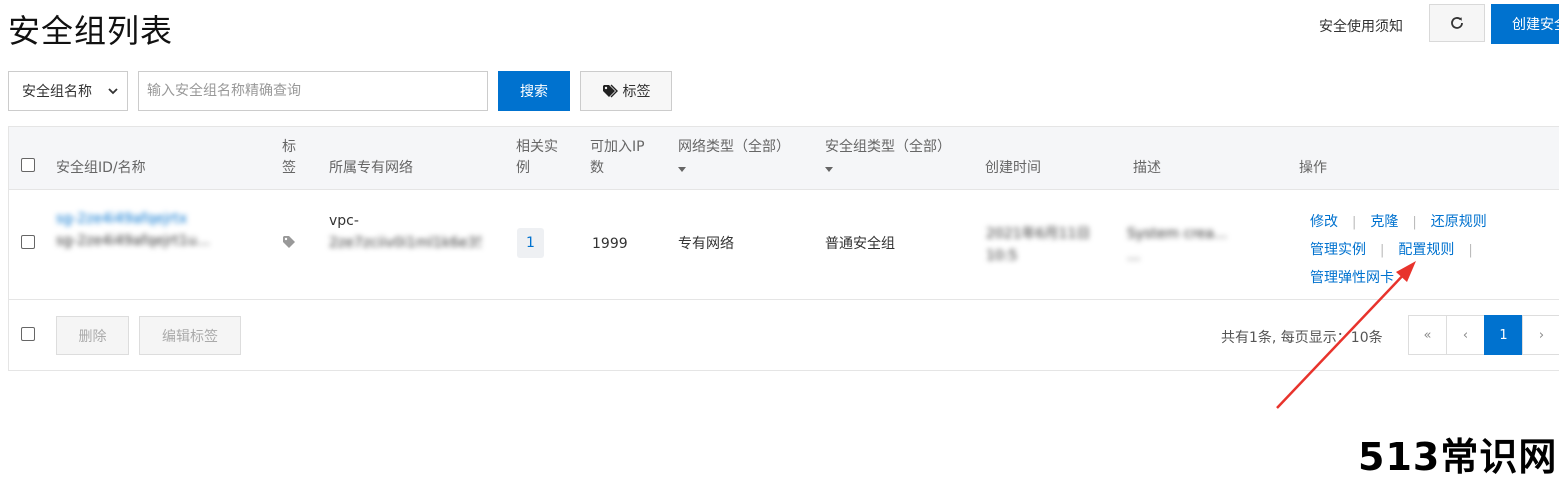 Image resolution: width=1559 pixels, height=483 pixels. Describe the element at coordinates (597, 168) in the screenshot. I see `column-ip-line2: 数` at that location.